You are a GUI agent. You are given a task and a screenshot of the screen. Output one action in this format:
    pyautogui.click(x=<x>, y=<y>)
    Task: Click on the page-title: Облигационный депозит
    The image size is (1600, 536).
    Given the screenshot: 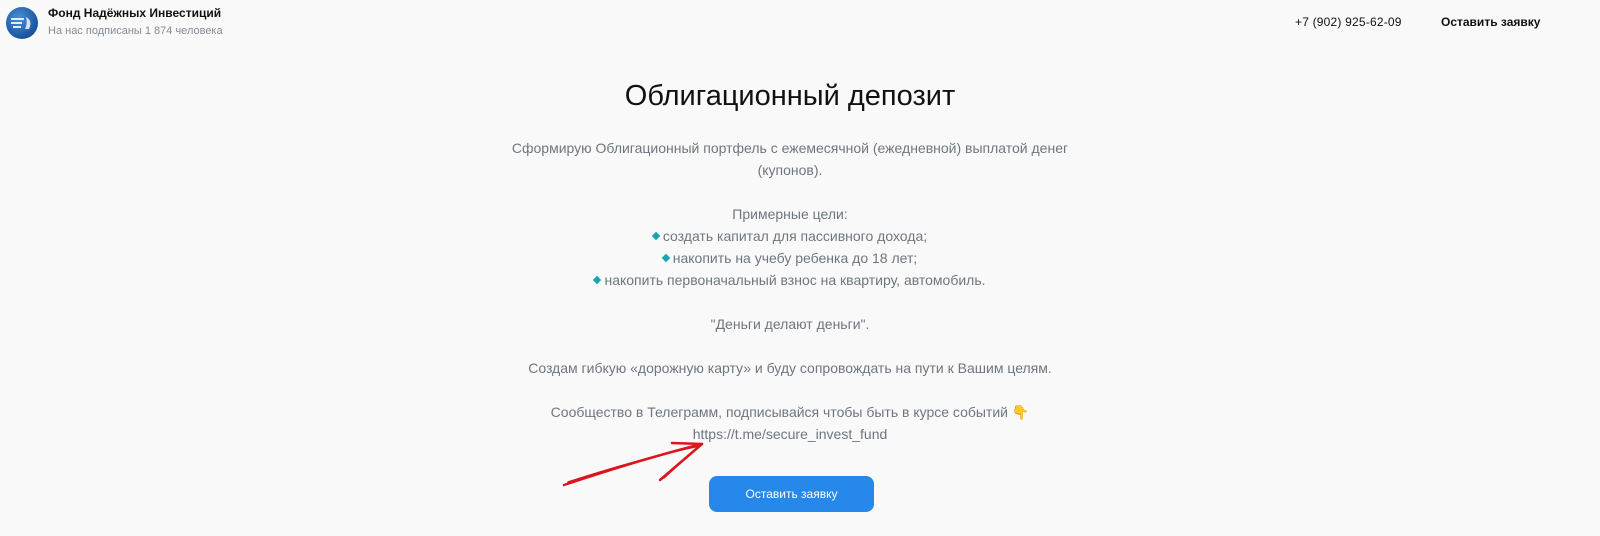 What is the action you would take?
    pyautogui.click(x=790, y=96)
    